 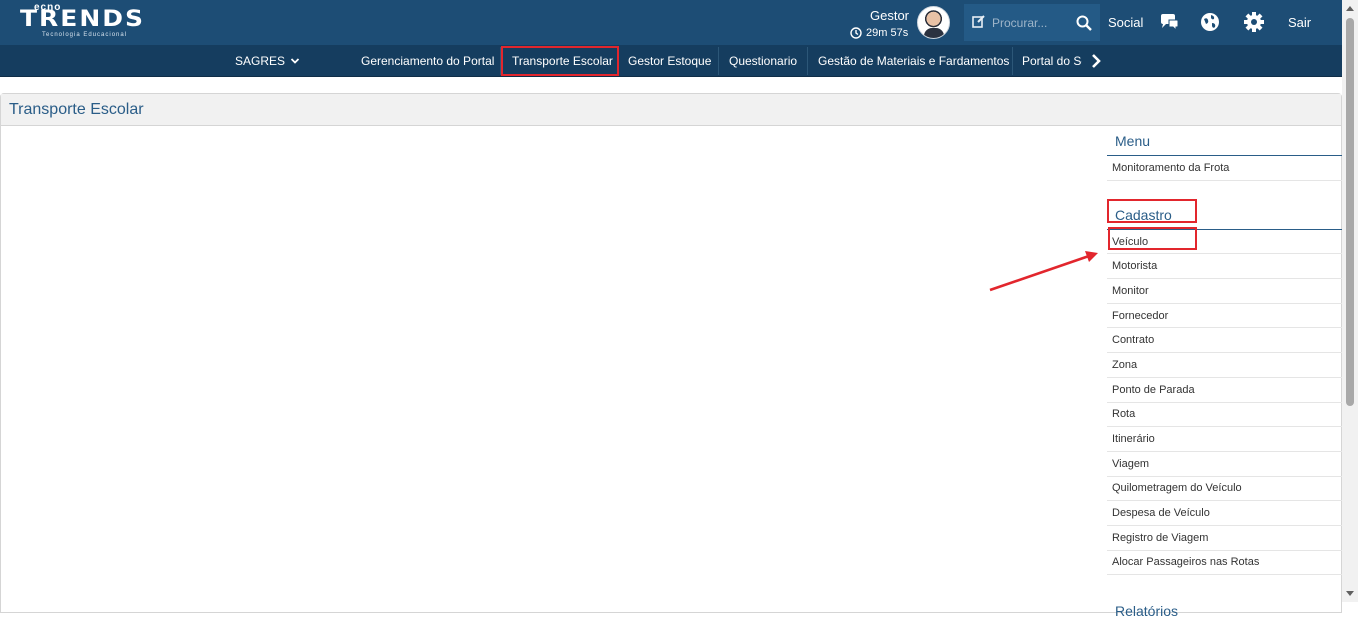 What do you see at coordinates (1224, 267) in the screenshot?
I see `menu-item-motorista: Motorista` at bounding box center [1224, 267].